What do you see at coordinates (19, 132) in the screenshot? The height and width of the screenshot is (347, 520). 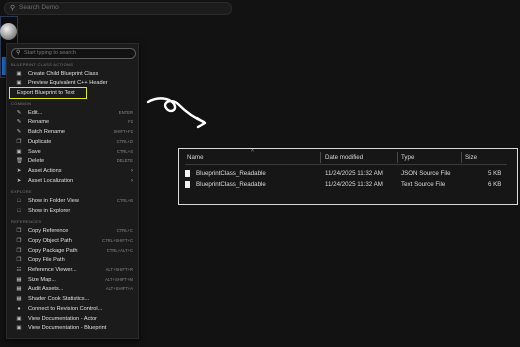 I see `batch-rename-icon: ✎` at bounding box center [19, 132].